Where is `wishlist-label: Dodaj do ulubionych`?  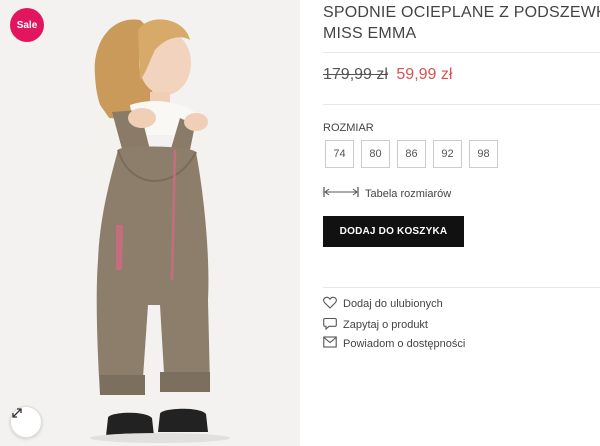 wishlist-label: Dodaj do ulubionych is located at coordinates (393, 304).